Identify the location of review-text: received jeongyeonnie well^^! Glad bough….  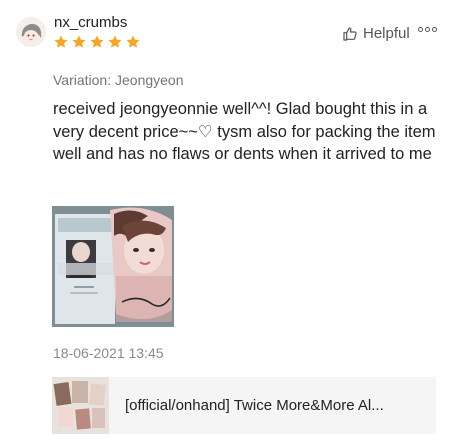
(244, 131).